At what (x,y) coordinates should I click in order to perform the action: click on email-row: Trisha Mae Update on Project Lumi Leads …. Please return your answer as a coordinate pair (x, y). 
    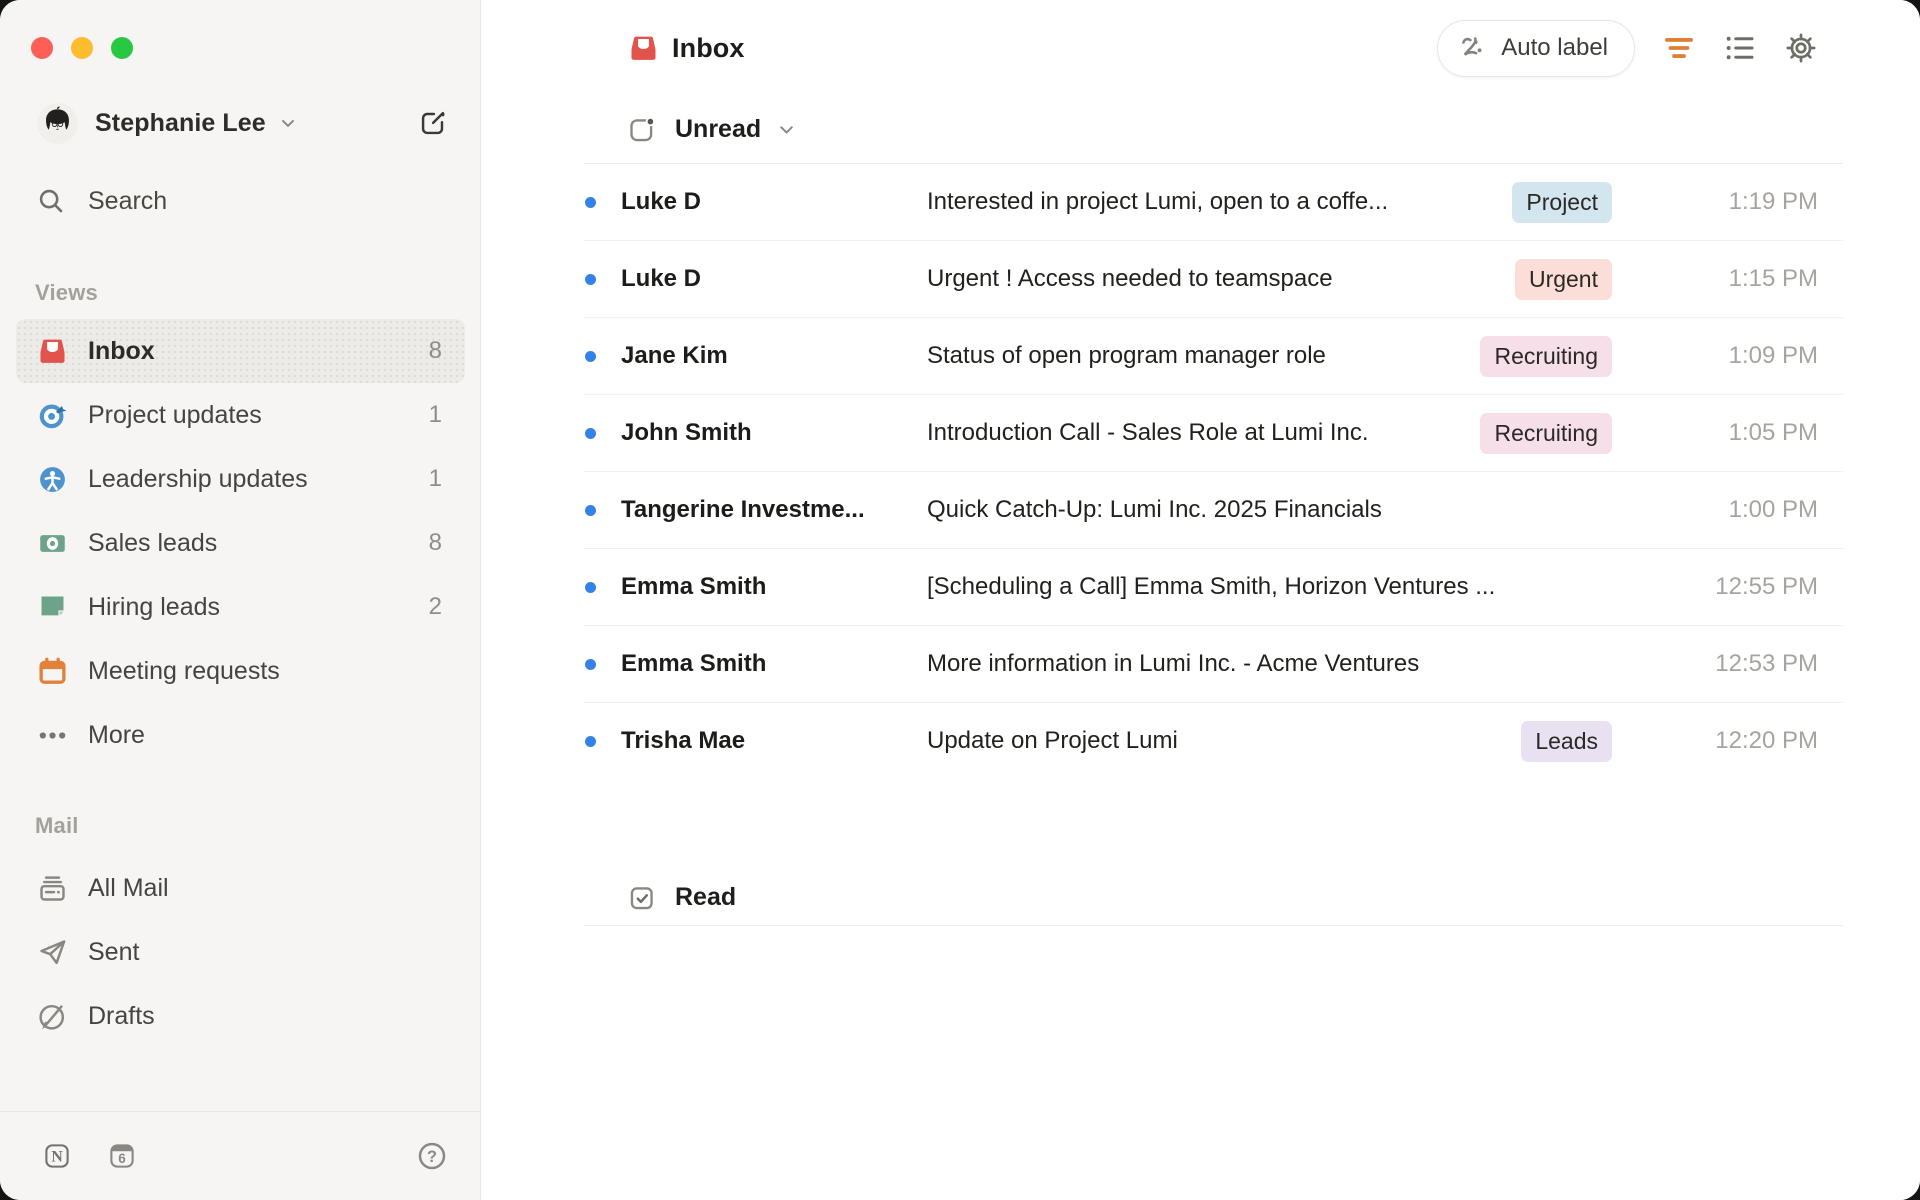
    Looking at the image, I should click on (1213, 741).